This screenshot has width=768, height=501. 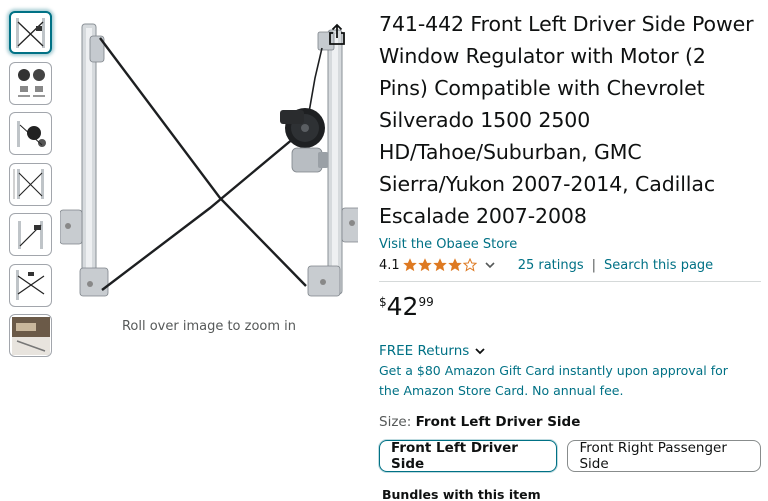 I want to click on thumbnail-strip, so click(x=31, y=188).